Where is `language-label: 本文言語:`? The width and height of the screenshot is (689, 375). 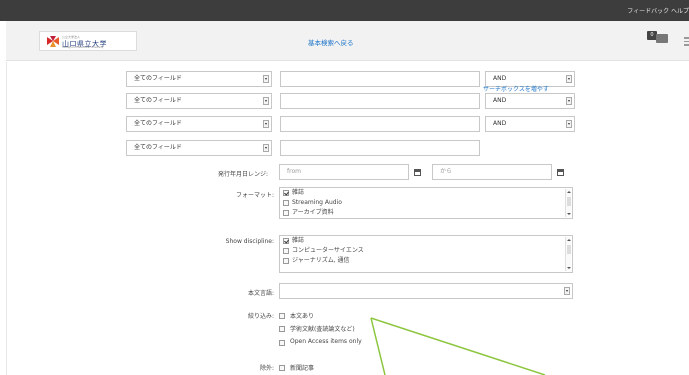 language-label: 本文言語: is located at coordinates (260, 293).